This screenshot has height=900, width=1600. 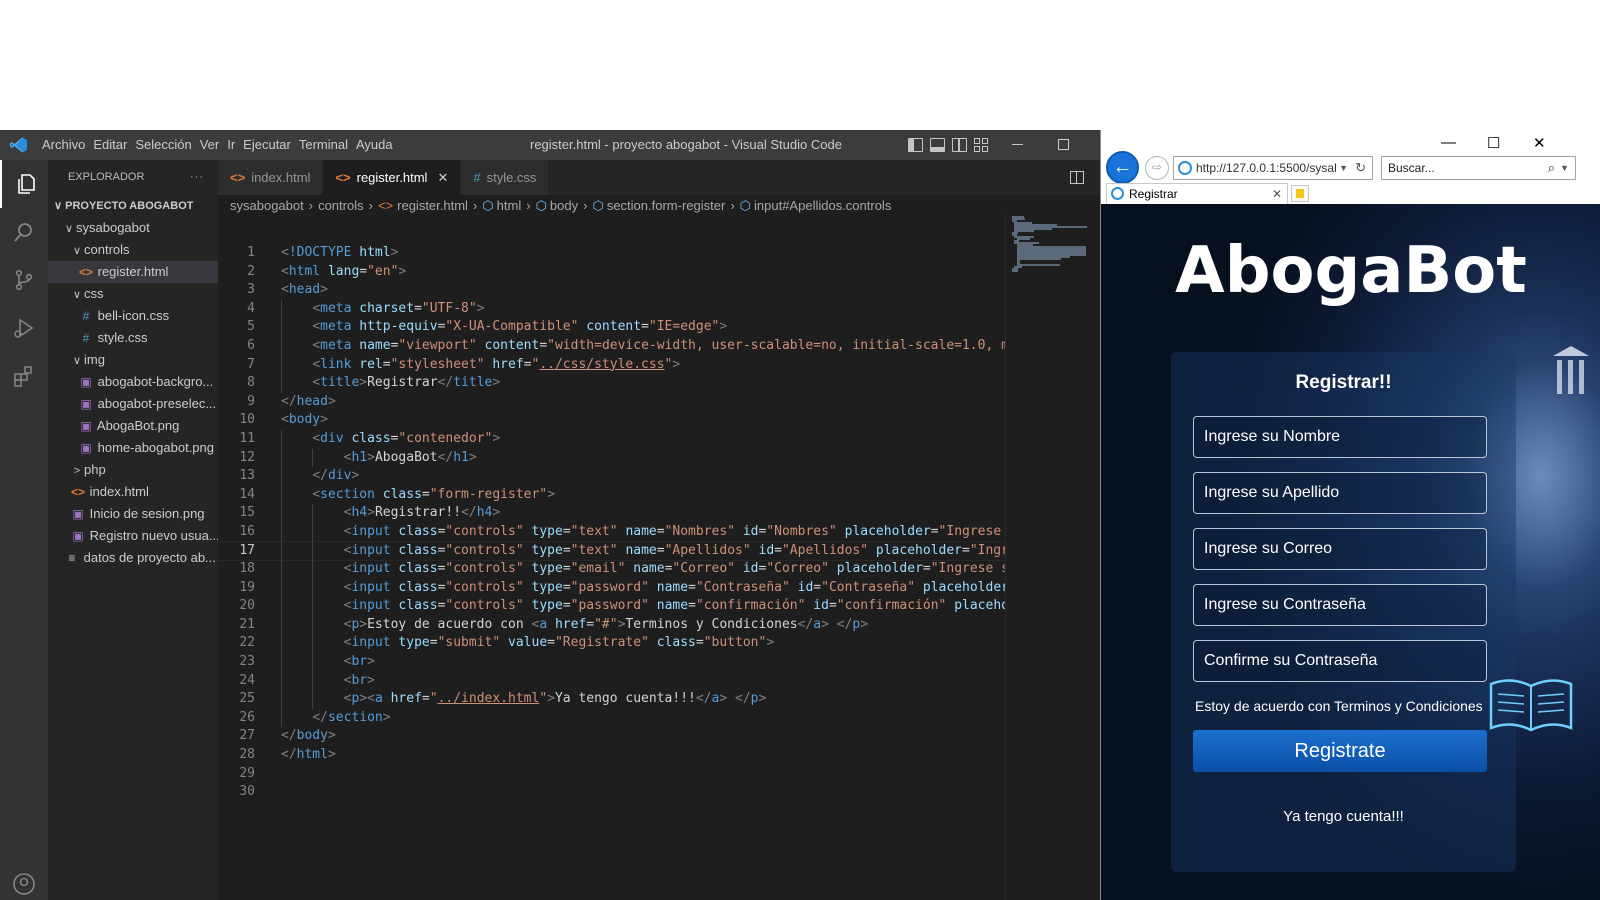 I want to click on menu-ayuda: Ayuda, so click(x=378, y=145).